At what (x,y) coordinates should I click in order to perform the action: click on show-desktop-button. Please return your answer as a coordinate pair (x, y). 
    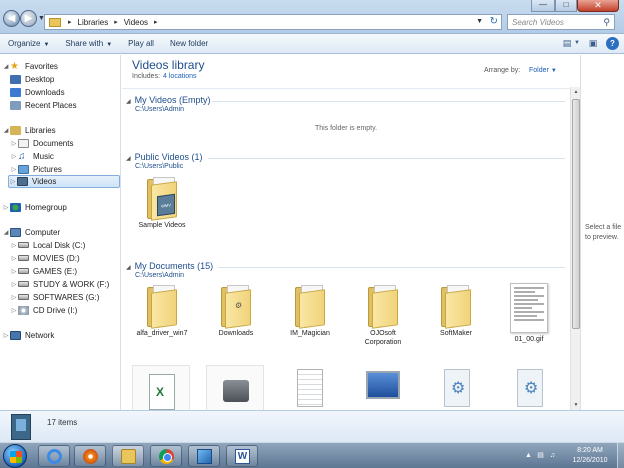
    Looking at the image, I should click on (620, 455).